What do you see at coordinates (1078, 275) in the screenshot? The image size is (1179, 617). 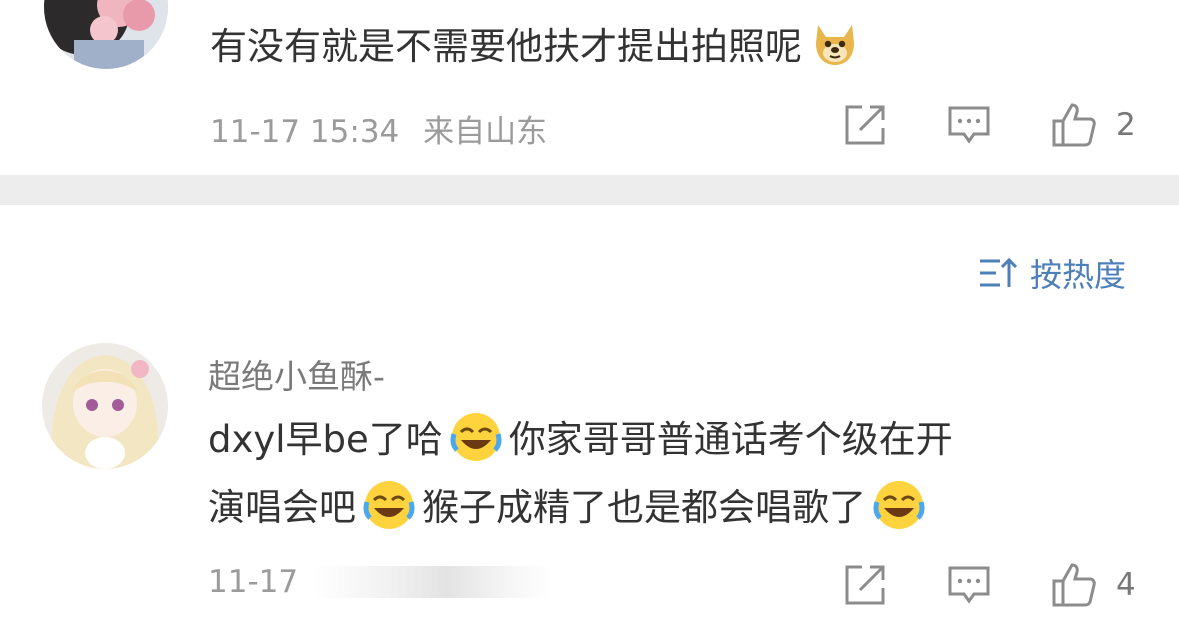 I see `sort-label: 按热度` at bounding box center [1078, 275].